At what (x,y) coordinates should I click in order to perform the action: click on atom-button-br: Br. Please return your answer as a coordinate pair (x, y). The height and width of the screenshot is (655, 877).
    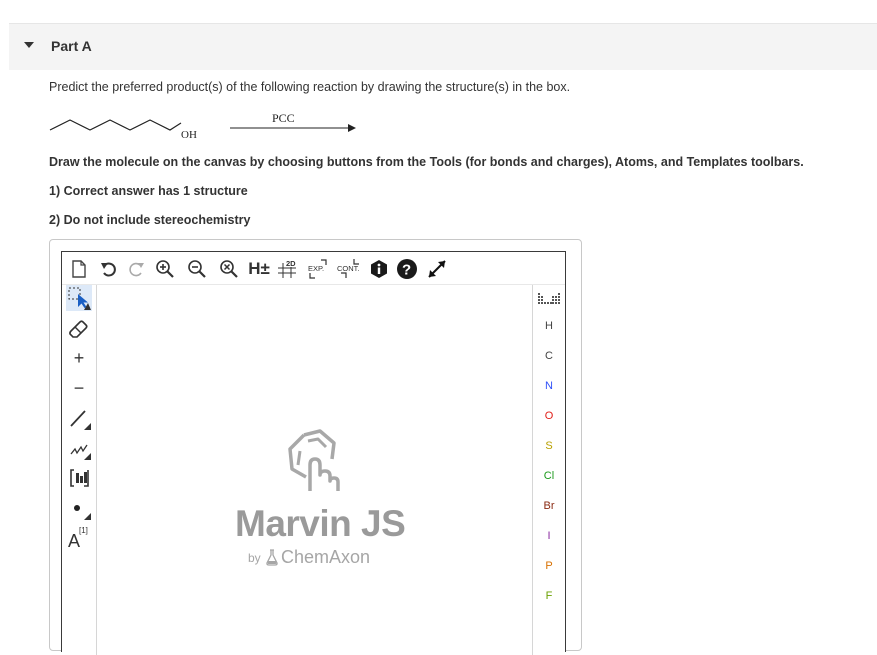
    Looking at the image, I should click on (549, 506).